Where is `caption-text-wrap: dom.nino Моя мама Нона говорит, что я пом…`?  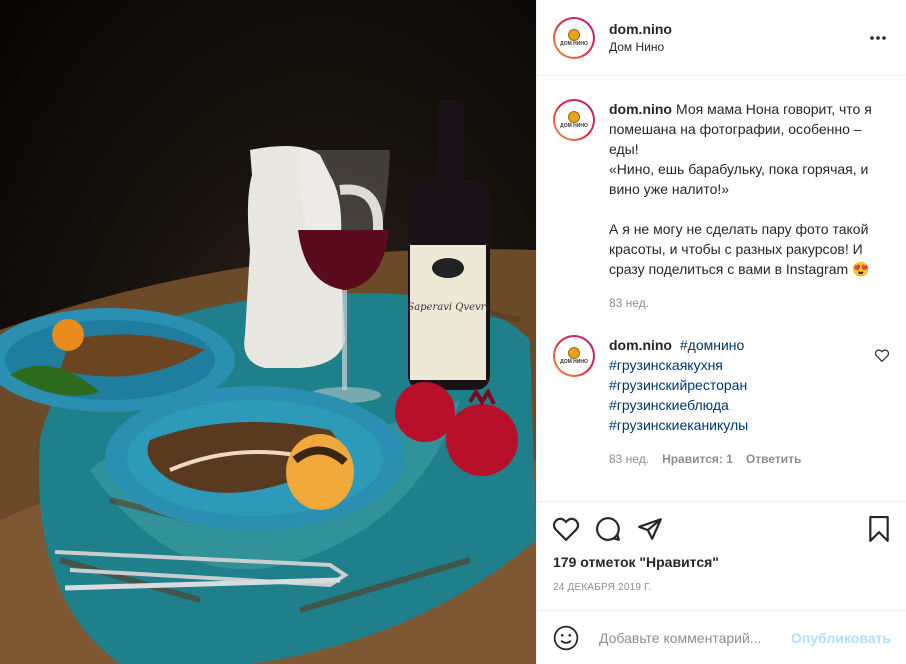
caption-text-wrap: dom.nino Моя мама Нона говорит, что я пом… is located at coordinates (750, 189).